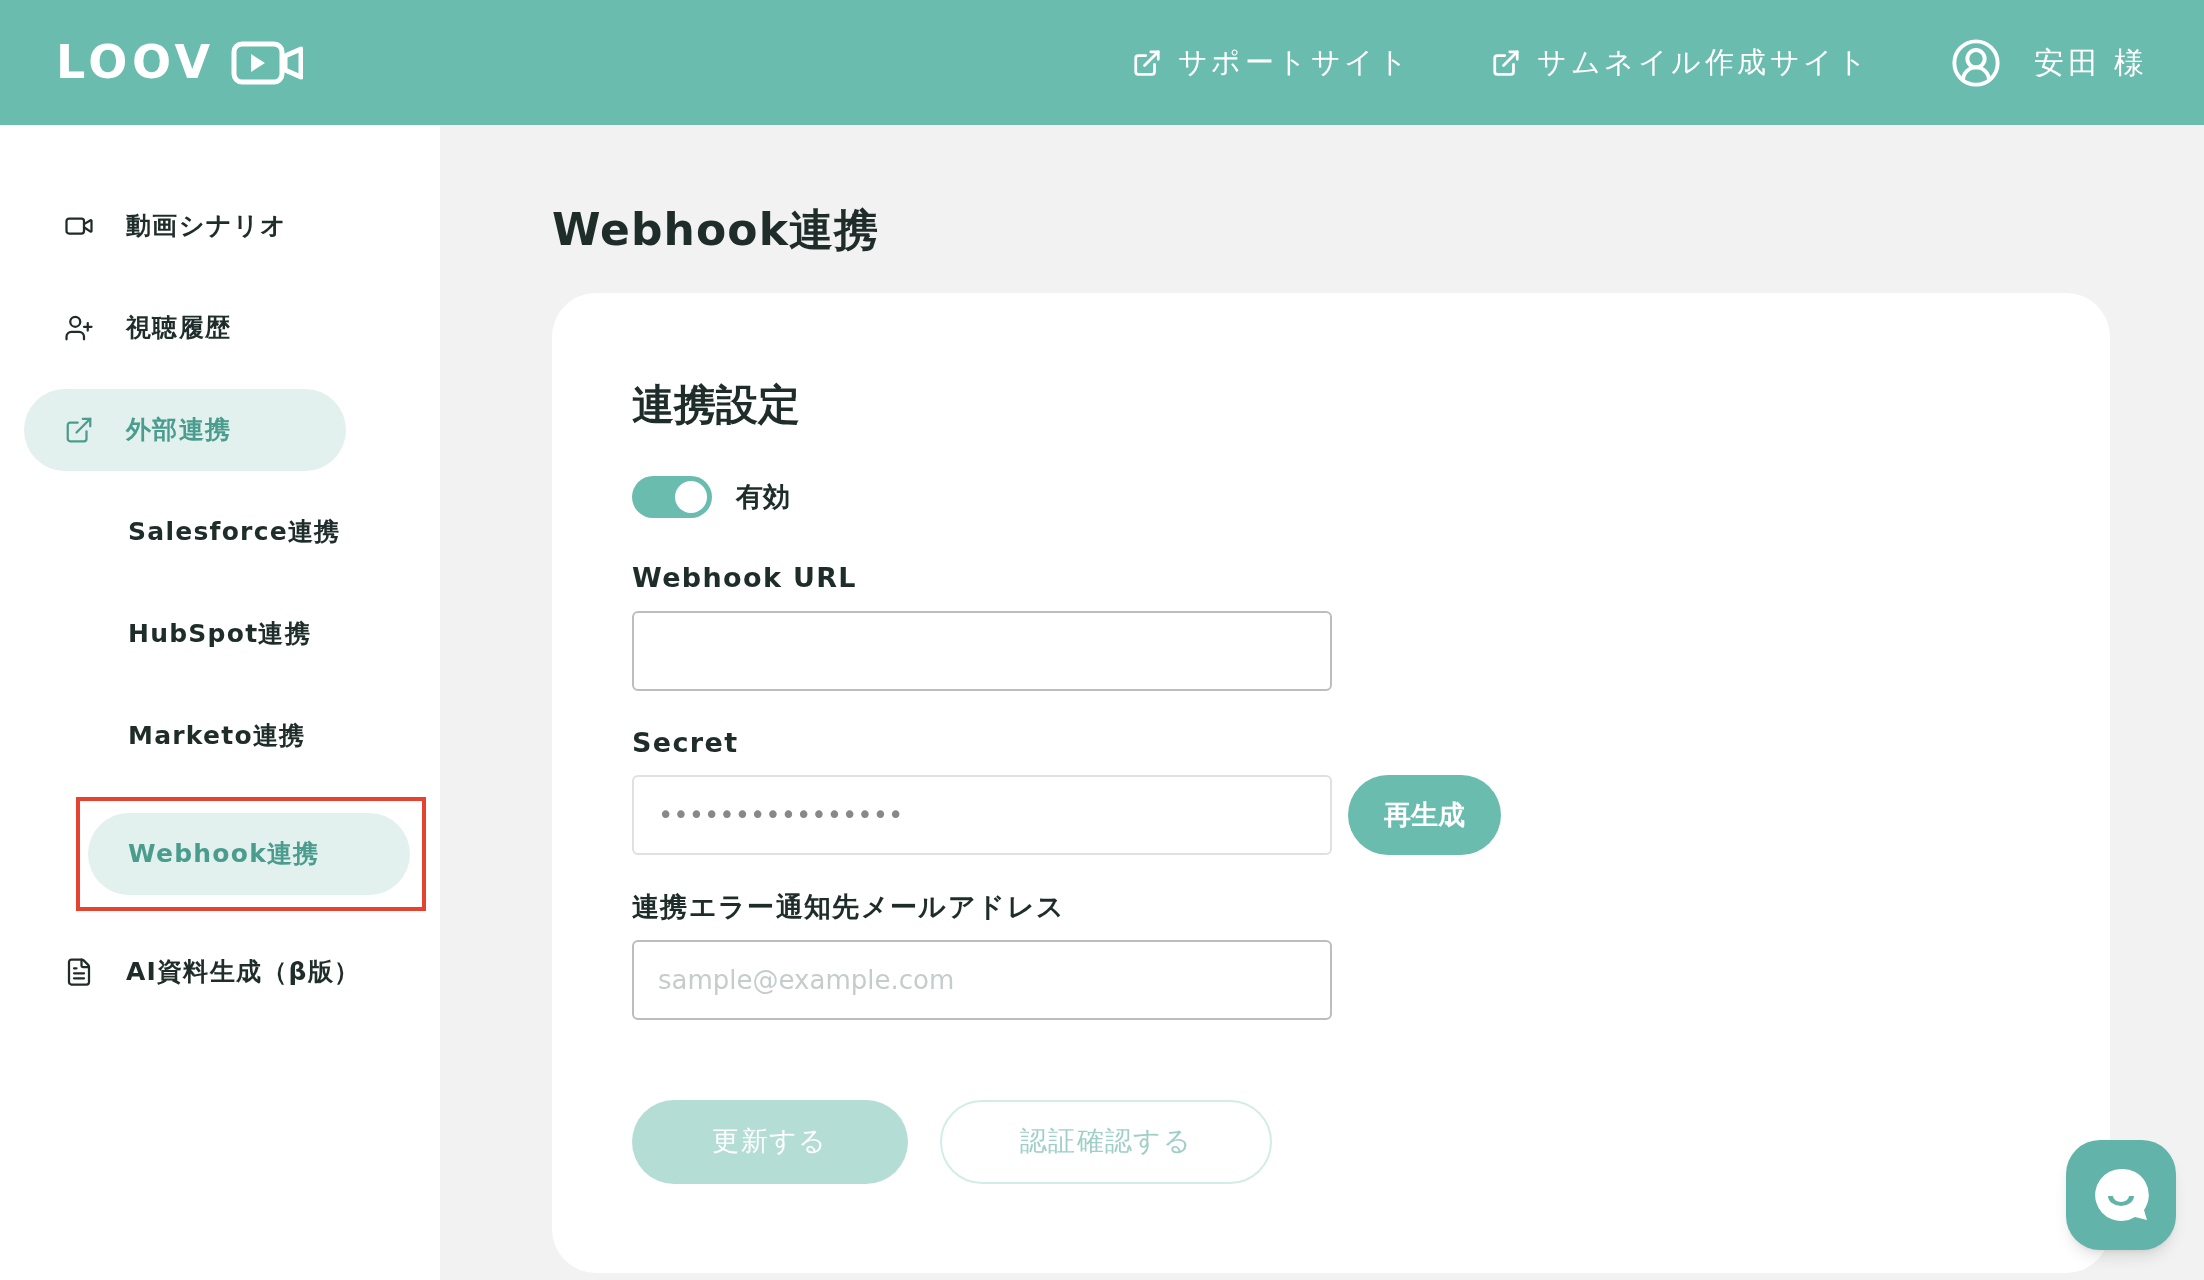  I want to click on chat-bubble-icon, so click(2121, 1195).